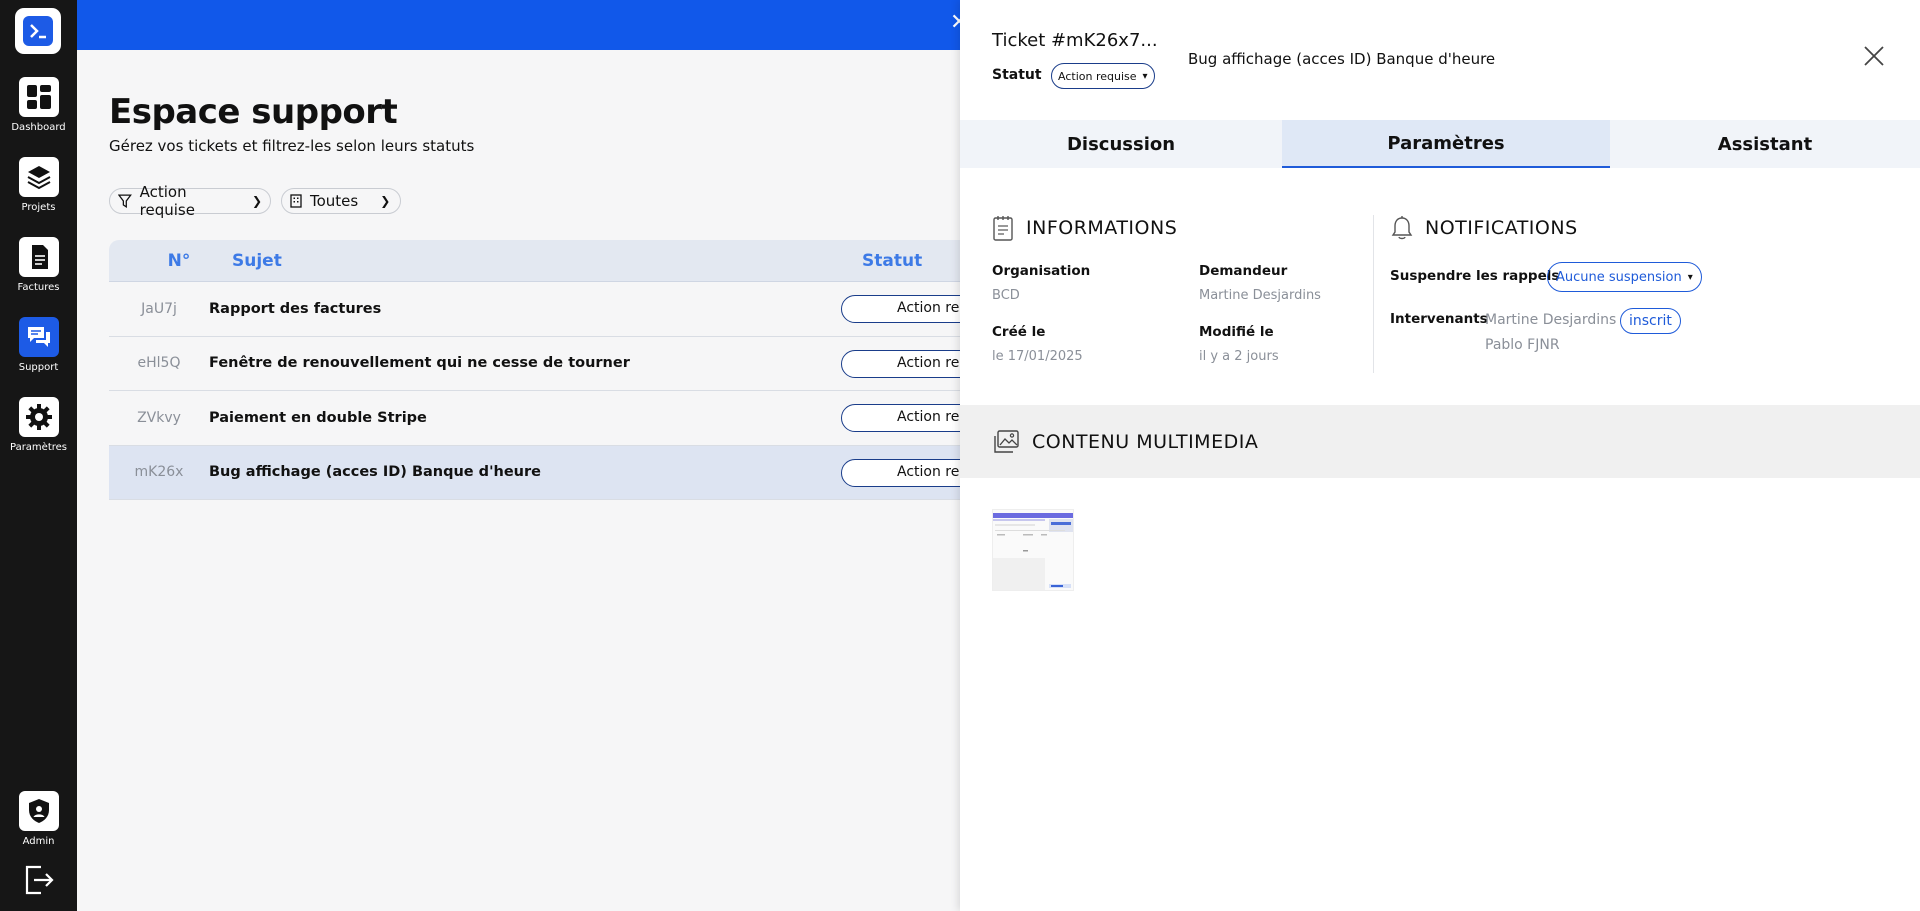 This screenshot has height=911, width=1920. Describe the element at coordinates (1017, 75) in the screenshot. I see `statut-label: Statut` at that location.